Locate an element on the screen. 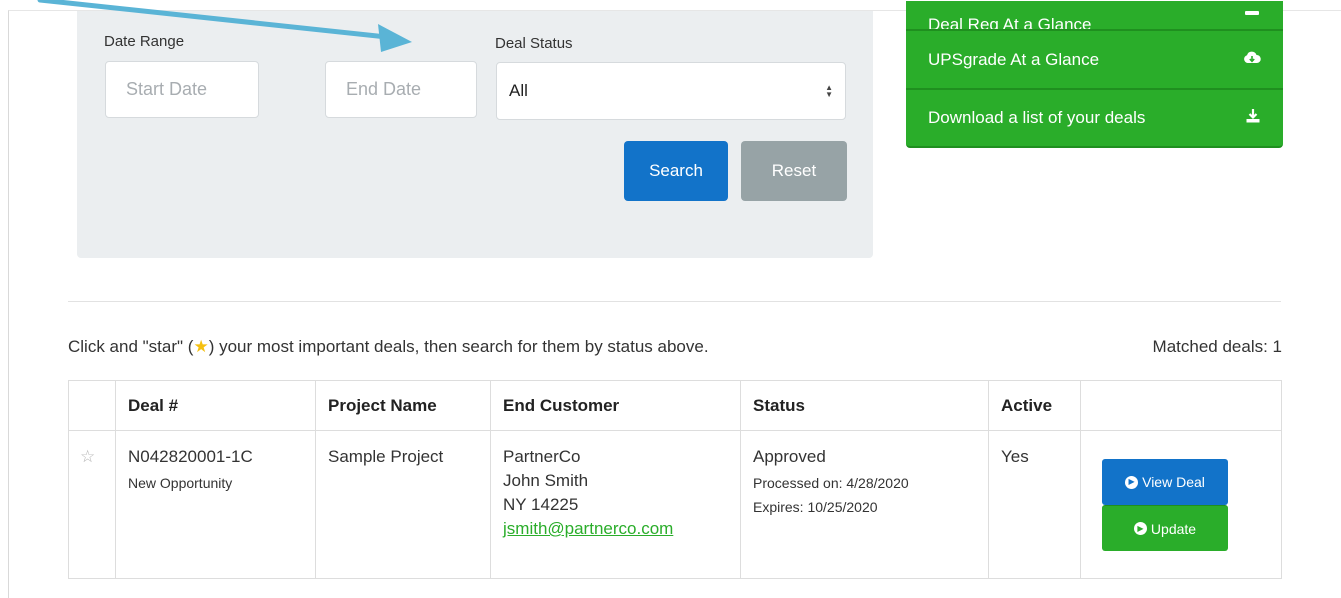  reset-button: Reset is located at coordinates (794, 171).